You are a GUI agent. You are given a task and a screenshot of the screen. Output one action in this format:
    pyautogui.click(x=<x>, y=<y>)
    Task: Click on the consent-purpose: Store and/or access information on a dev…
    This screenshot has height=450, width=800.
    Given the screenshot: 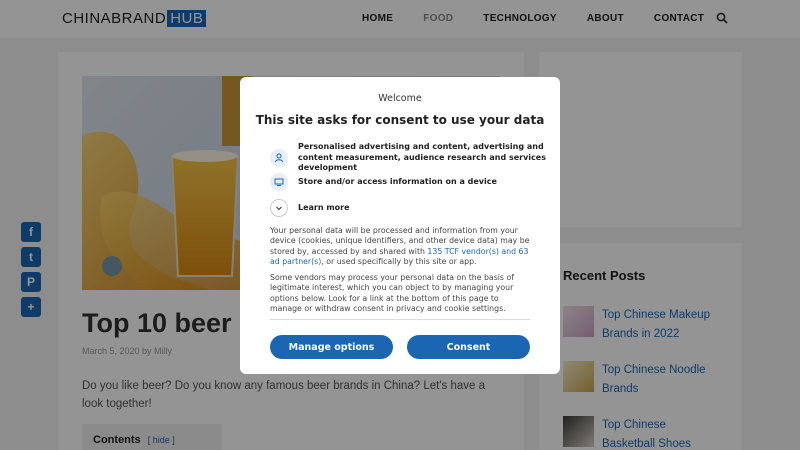 What is the action you would take?
    pyautogui.click(x=409, y=182)
    